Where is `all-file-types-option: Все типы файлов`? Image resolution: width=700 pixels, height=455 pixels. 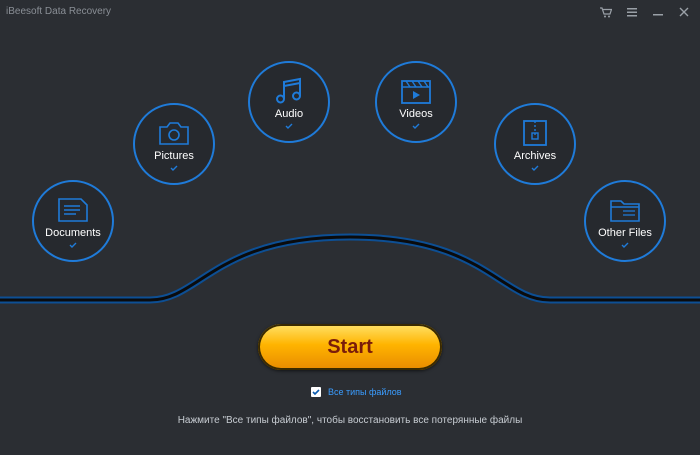 all-file-types-option: Все типы файлов is located at coordinates (356, 392).